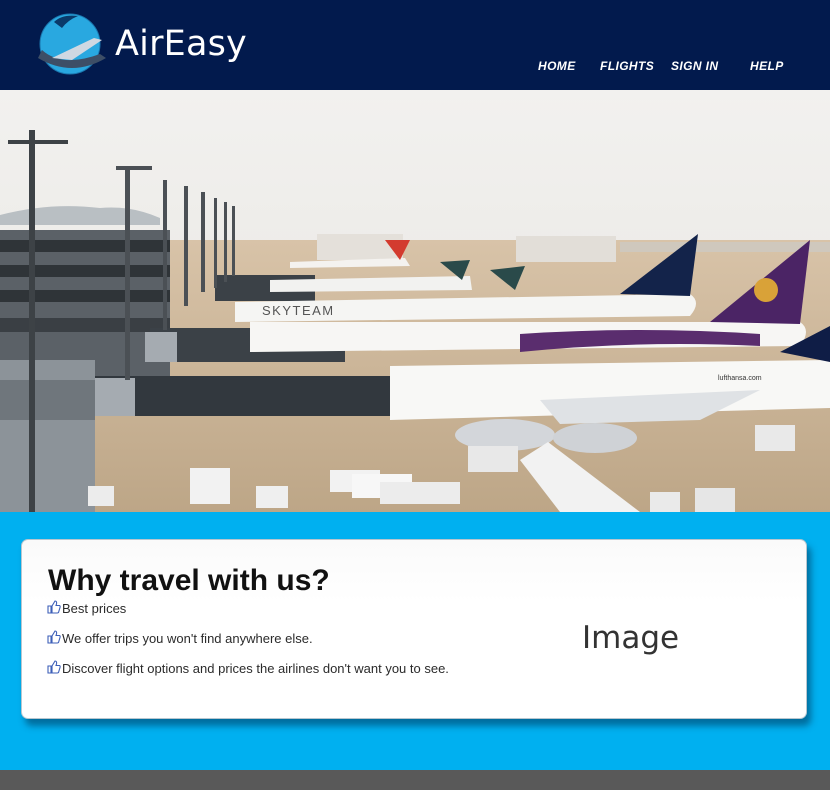 This screenshot has height=790, width=830. Describe the element at coordinates (631, 638) in the screenshot. I see `image-placeholder: Image` at that location.